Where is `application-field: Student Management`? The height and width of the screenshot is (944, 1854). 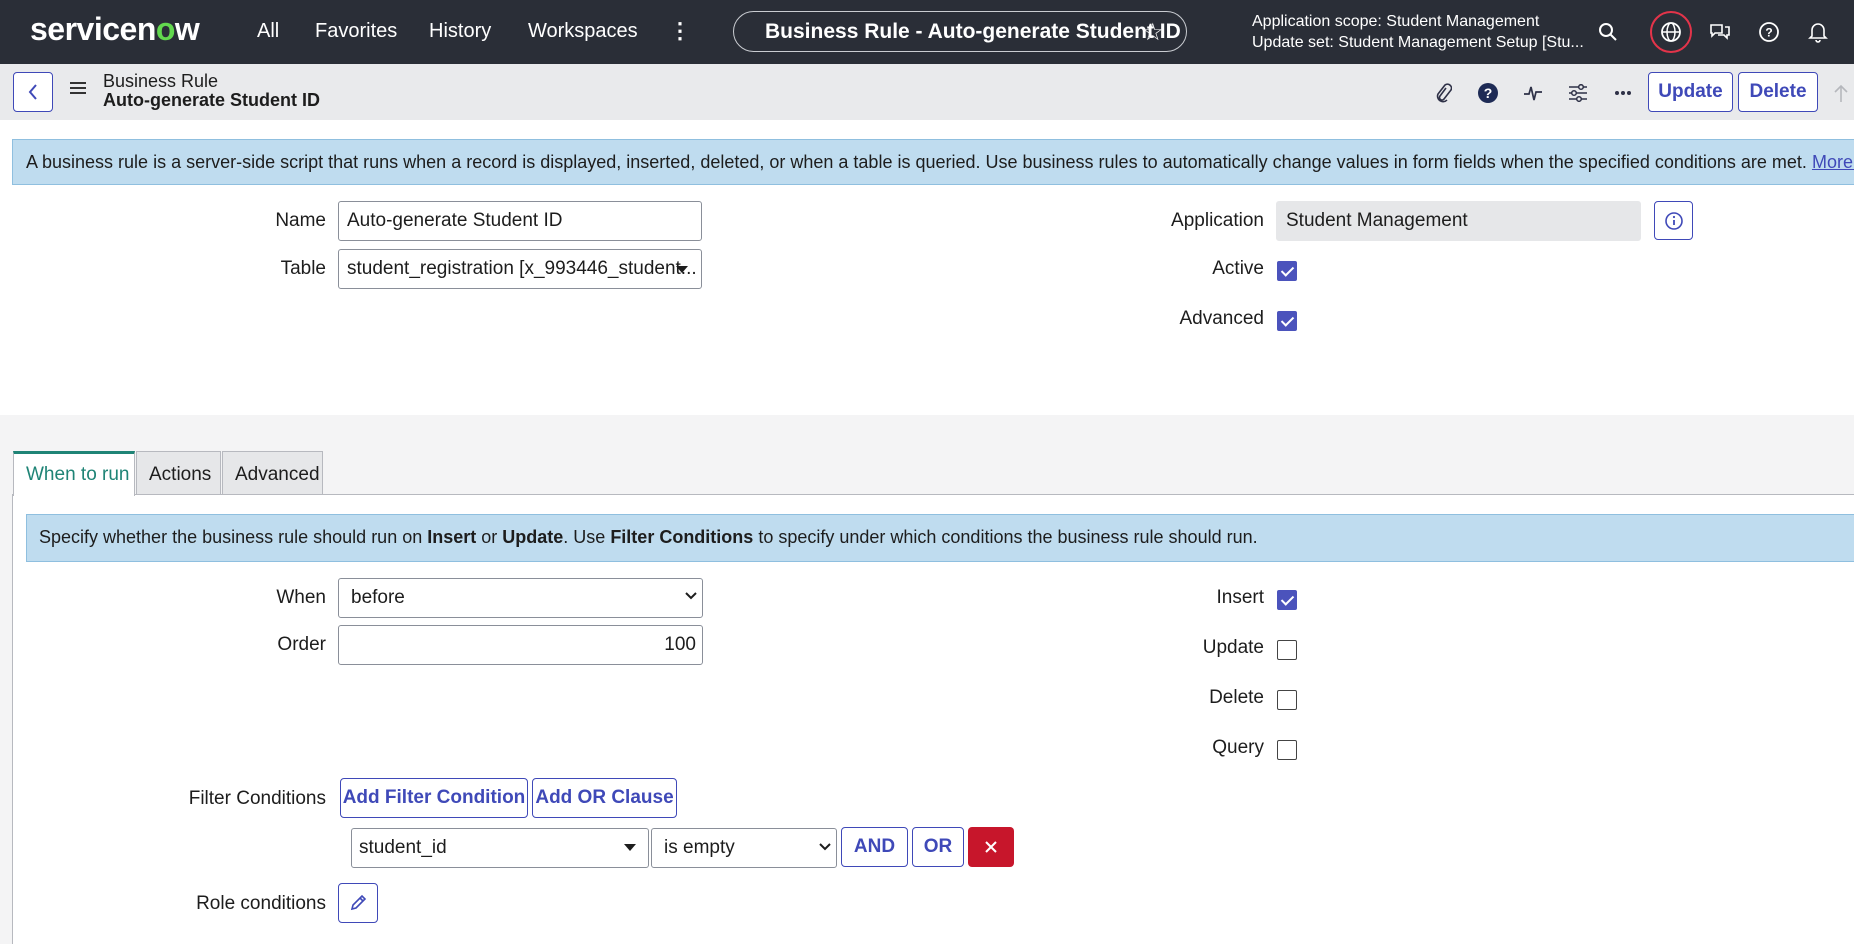 application-field: Student Management is located at coordinates (1458, 221).